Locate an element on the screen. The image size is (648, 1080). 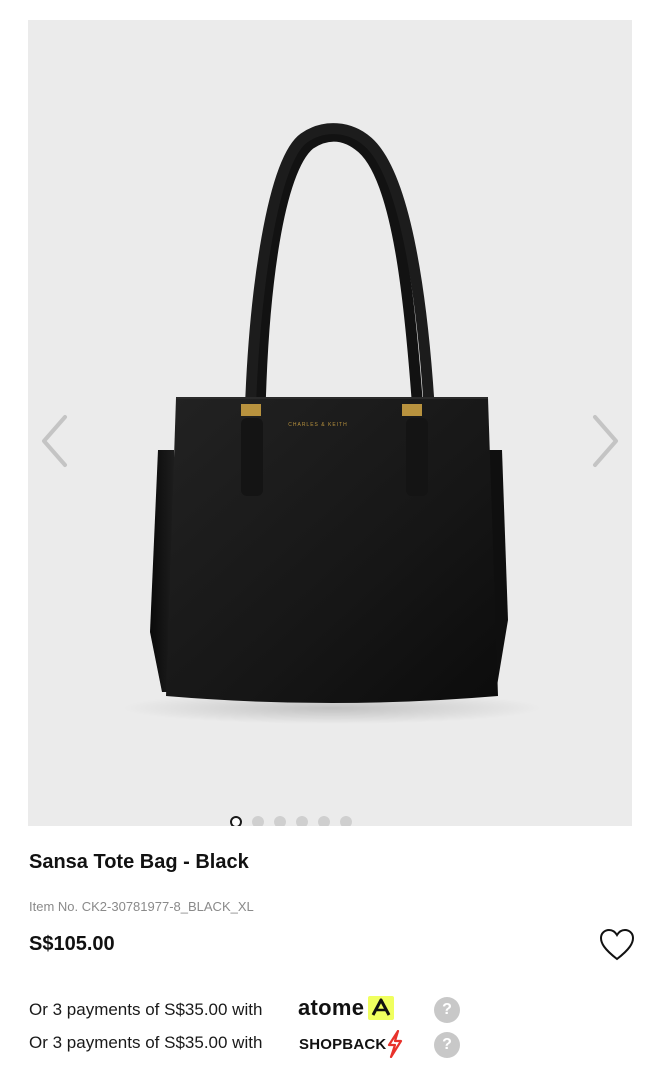
gallery-next-button is located at coordinates (606, 441).